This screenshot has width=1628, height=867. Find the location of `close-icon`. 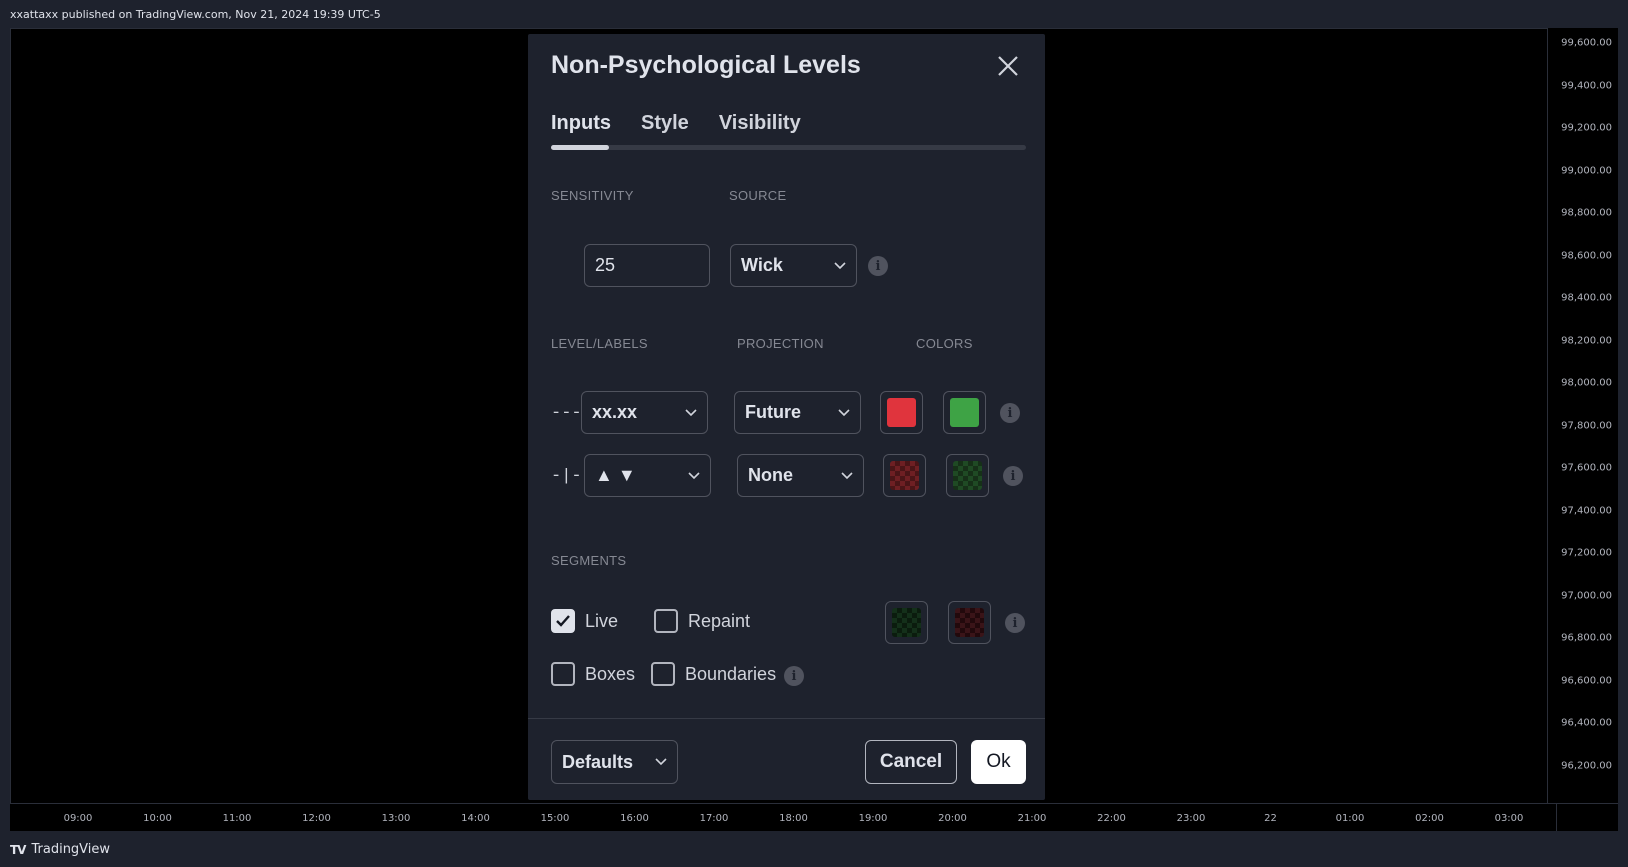

close-icon is located at coordinates (1008, 66).